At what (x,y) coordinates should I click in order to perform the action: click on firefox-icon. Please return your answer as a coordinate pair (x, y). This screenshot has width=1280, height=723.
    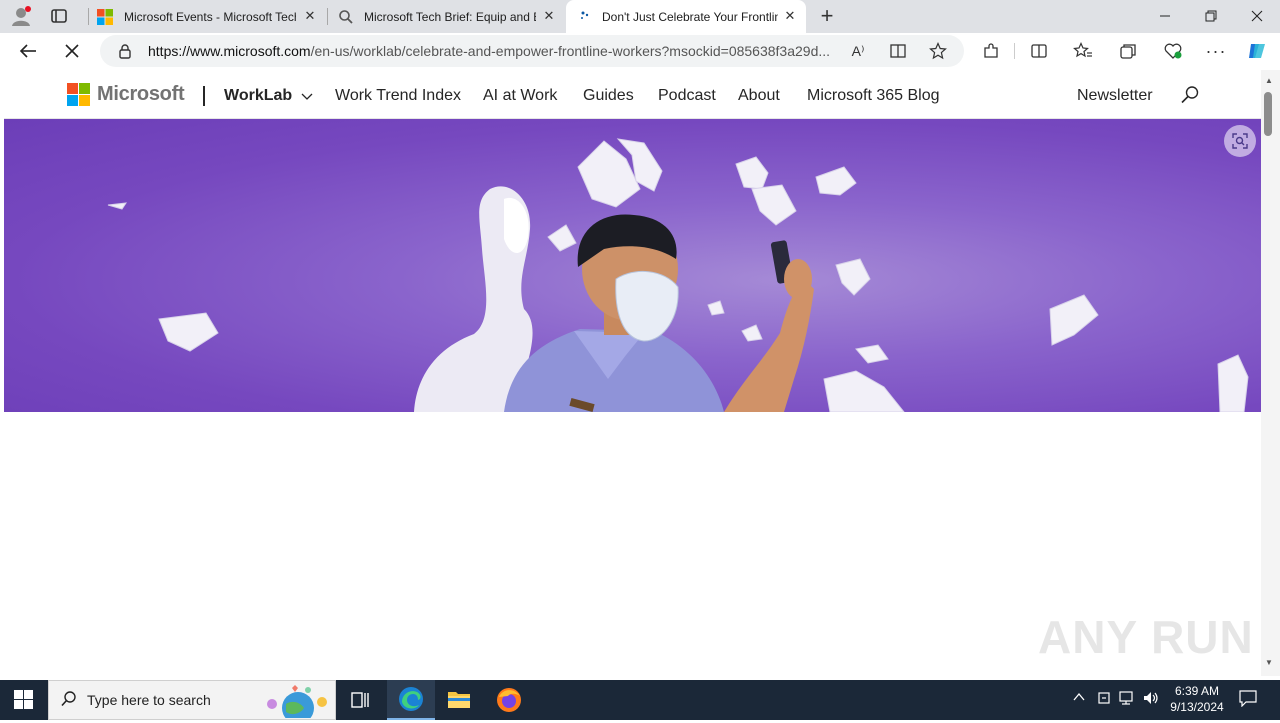
    Looking at the image, I should click on (509, 700).